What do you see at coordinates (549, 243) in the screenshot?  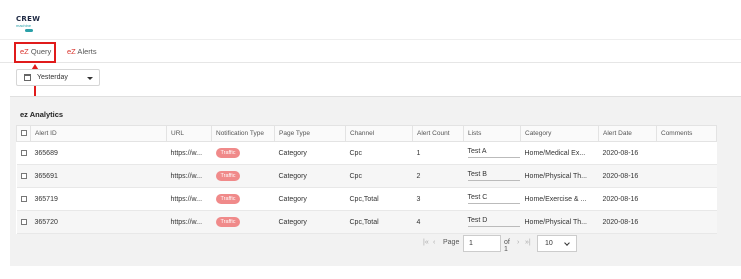 I see `page-size-value: 10` at bounding box center [549, 243].